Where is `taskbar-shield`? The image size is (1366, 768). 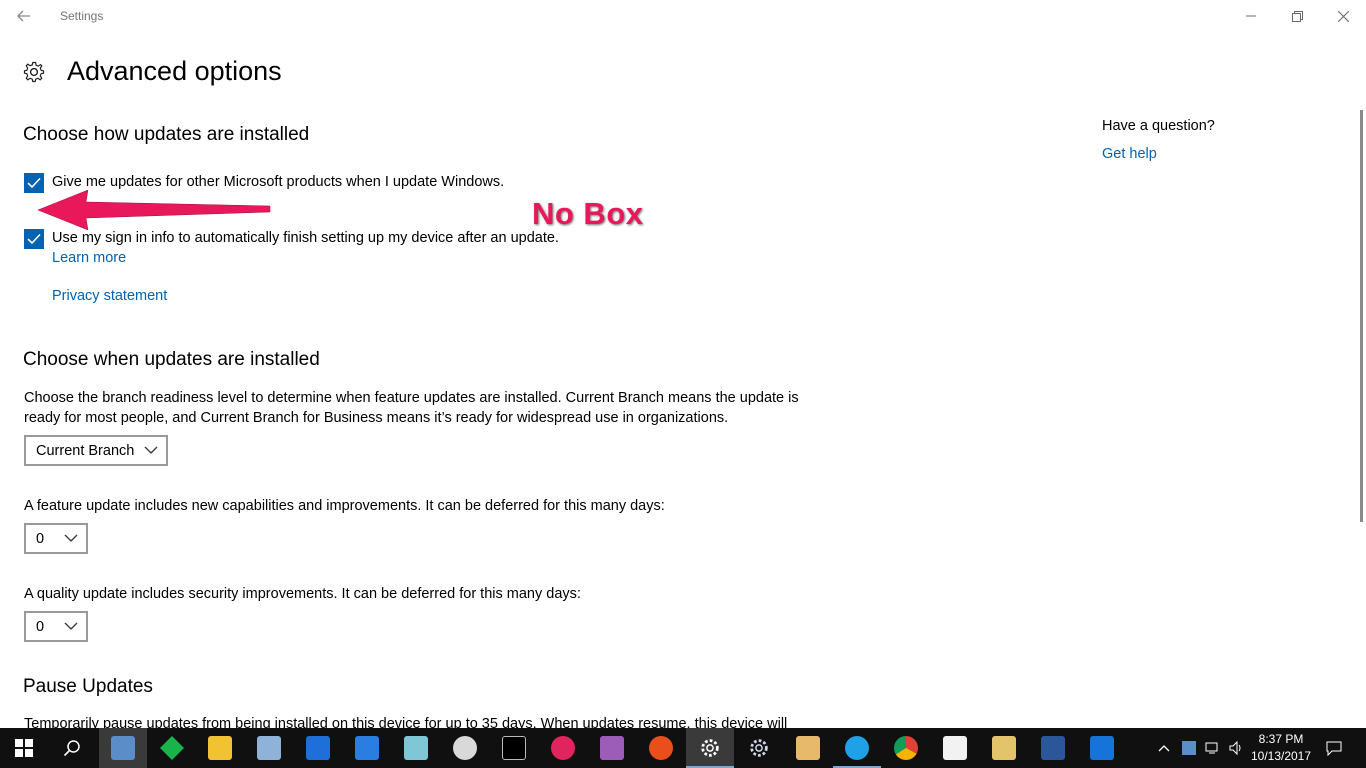 taskbar-shield is located at coordinates (318, 748).